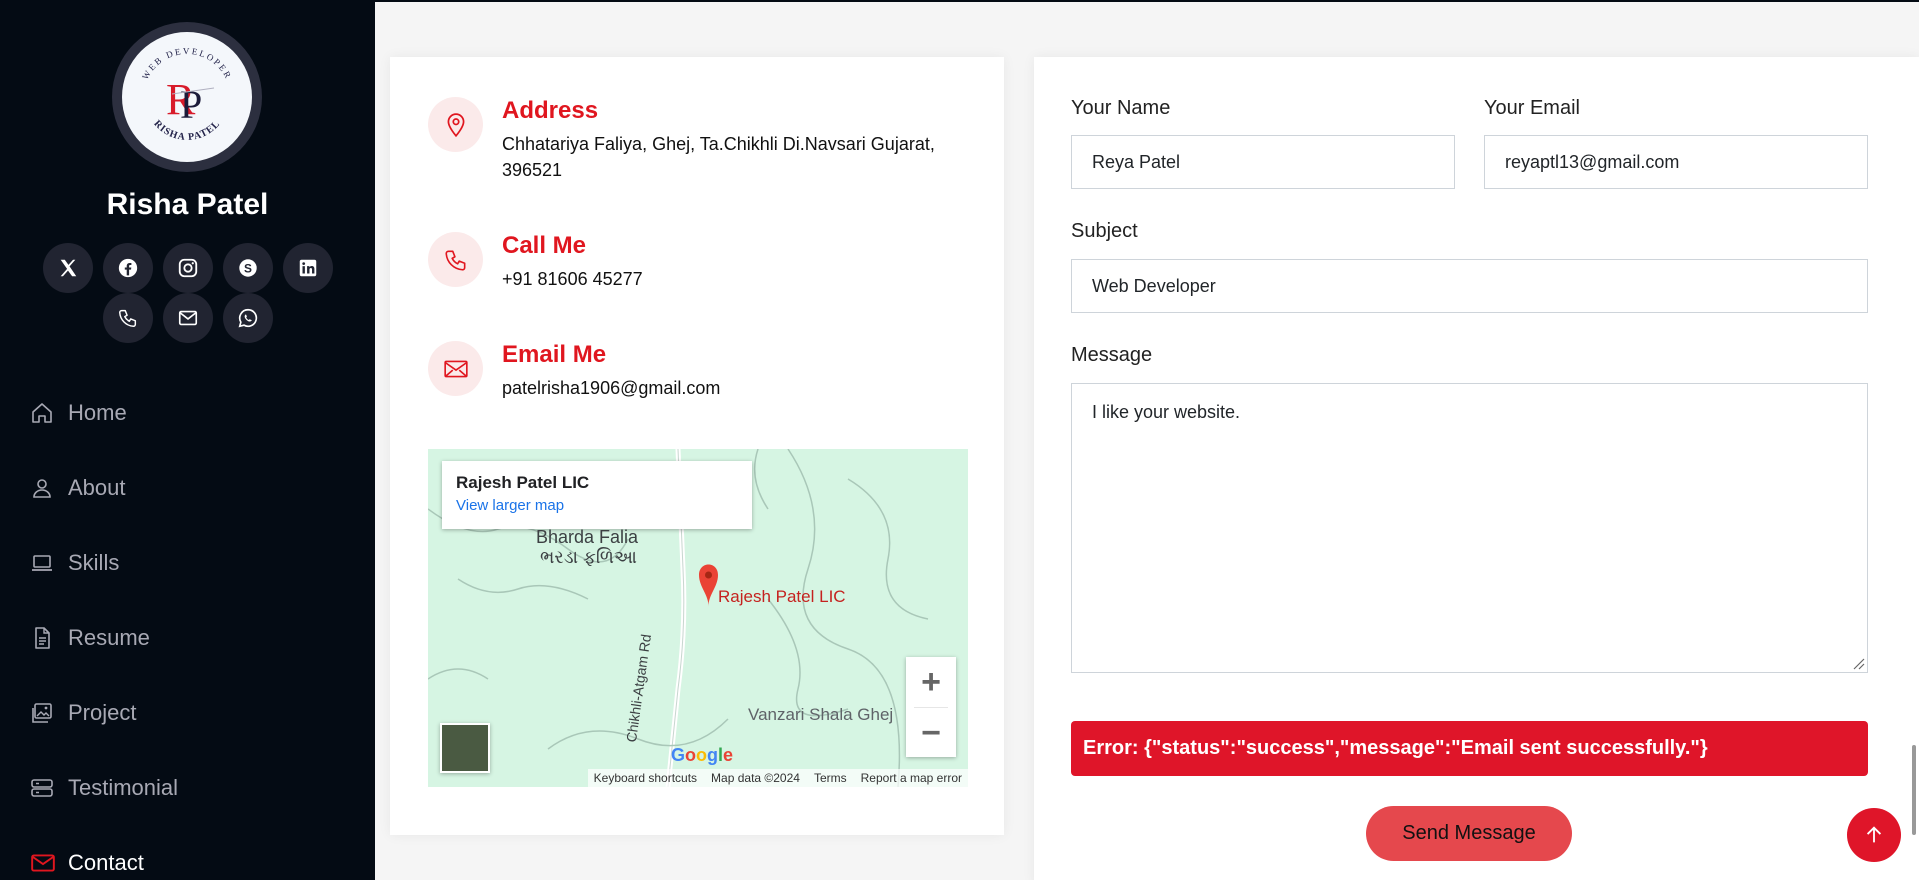  I want to click on nav-item-about: About, so click(187, 487).